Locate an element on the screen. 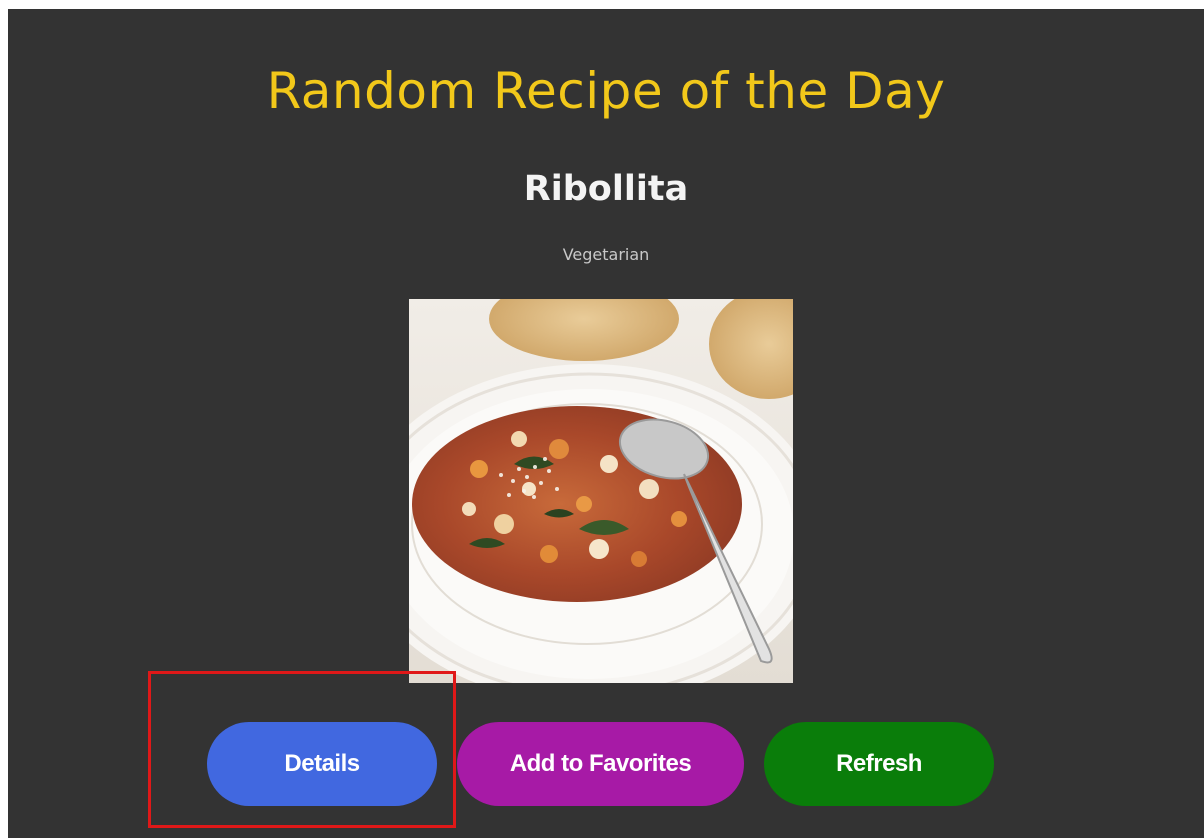 This screenshot has width=1204, height=838. add-to-favorites-button: Add to Favorites is located at coordinates (600, 764).